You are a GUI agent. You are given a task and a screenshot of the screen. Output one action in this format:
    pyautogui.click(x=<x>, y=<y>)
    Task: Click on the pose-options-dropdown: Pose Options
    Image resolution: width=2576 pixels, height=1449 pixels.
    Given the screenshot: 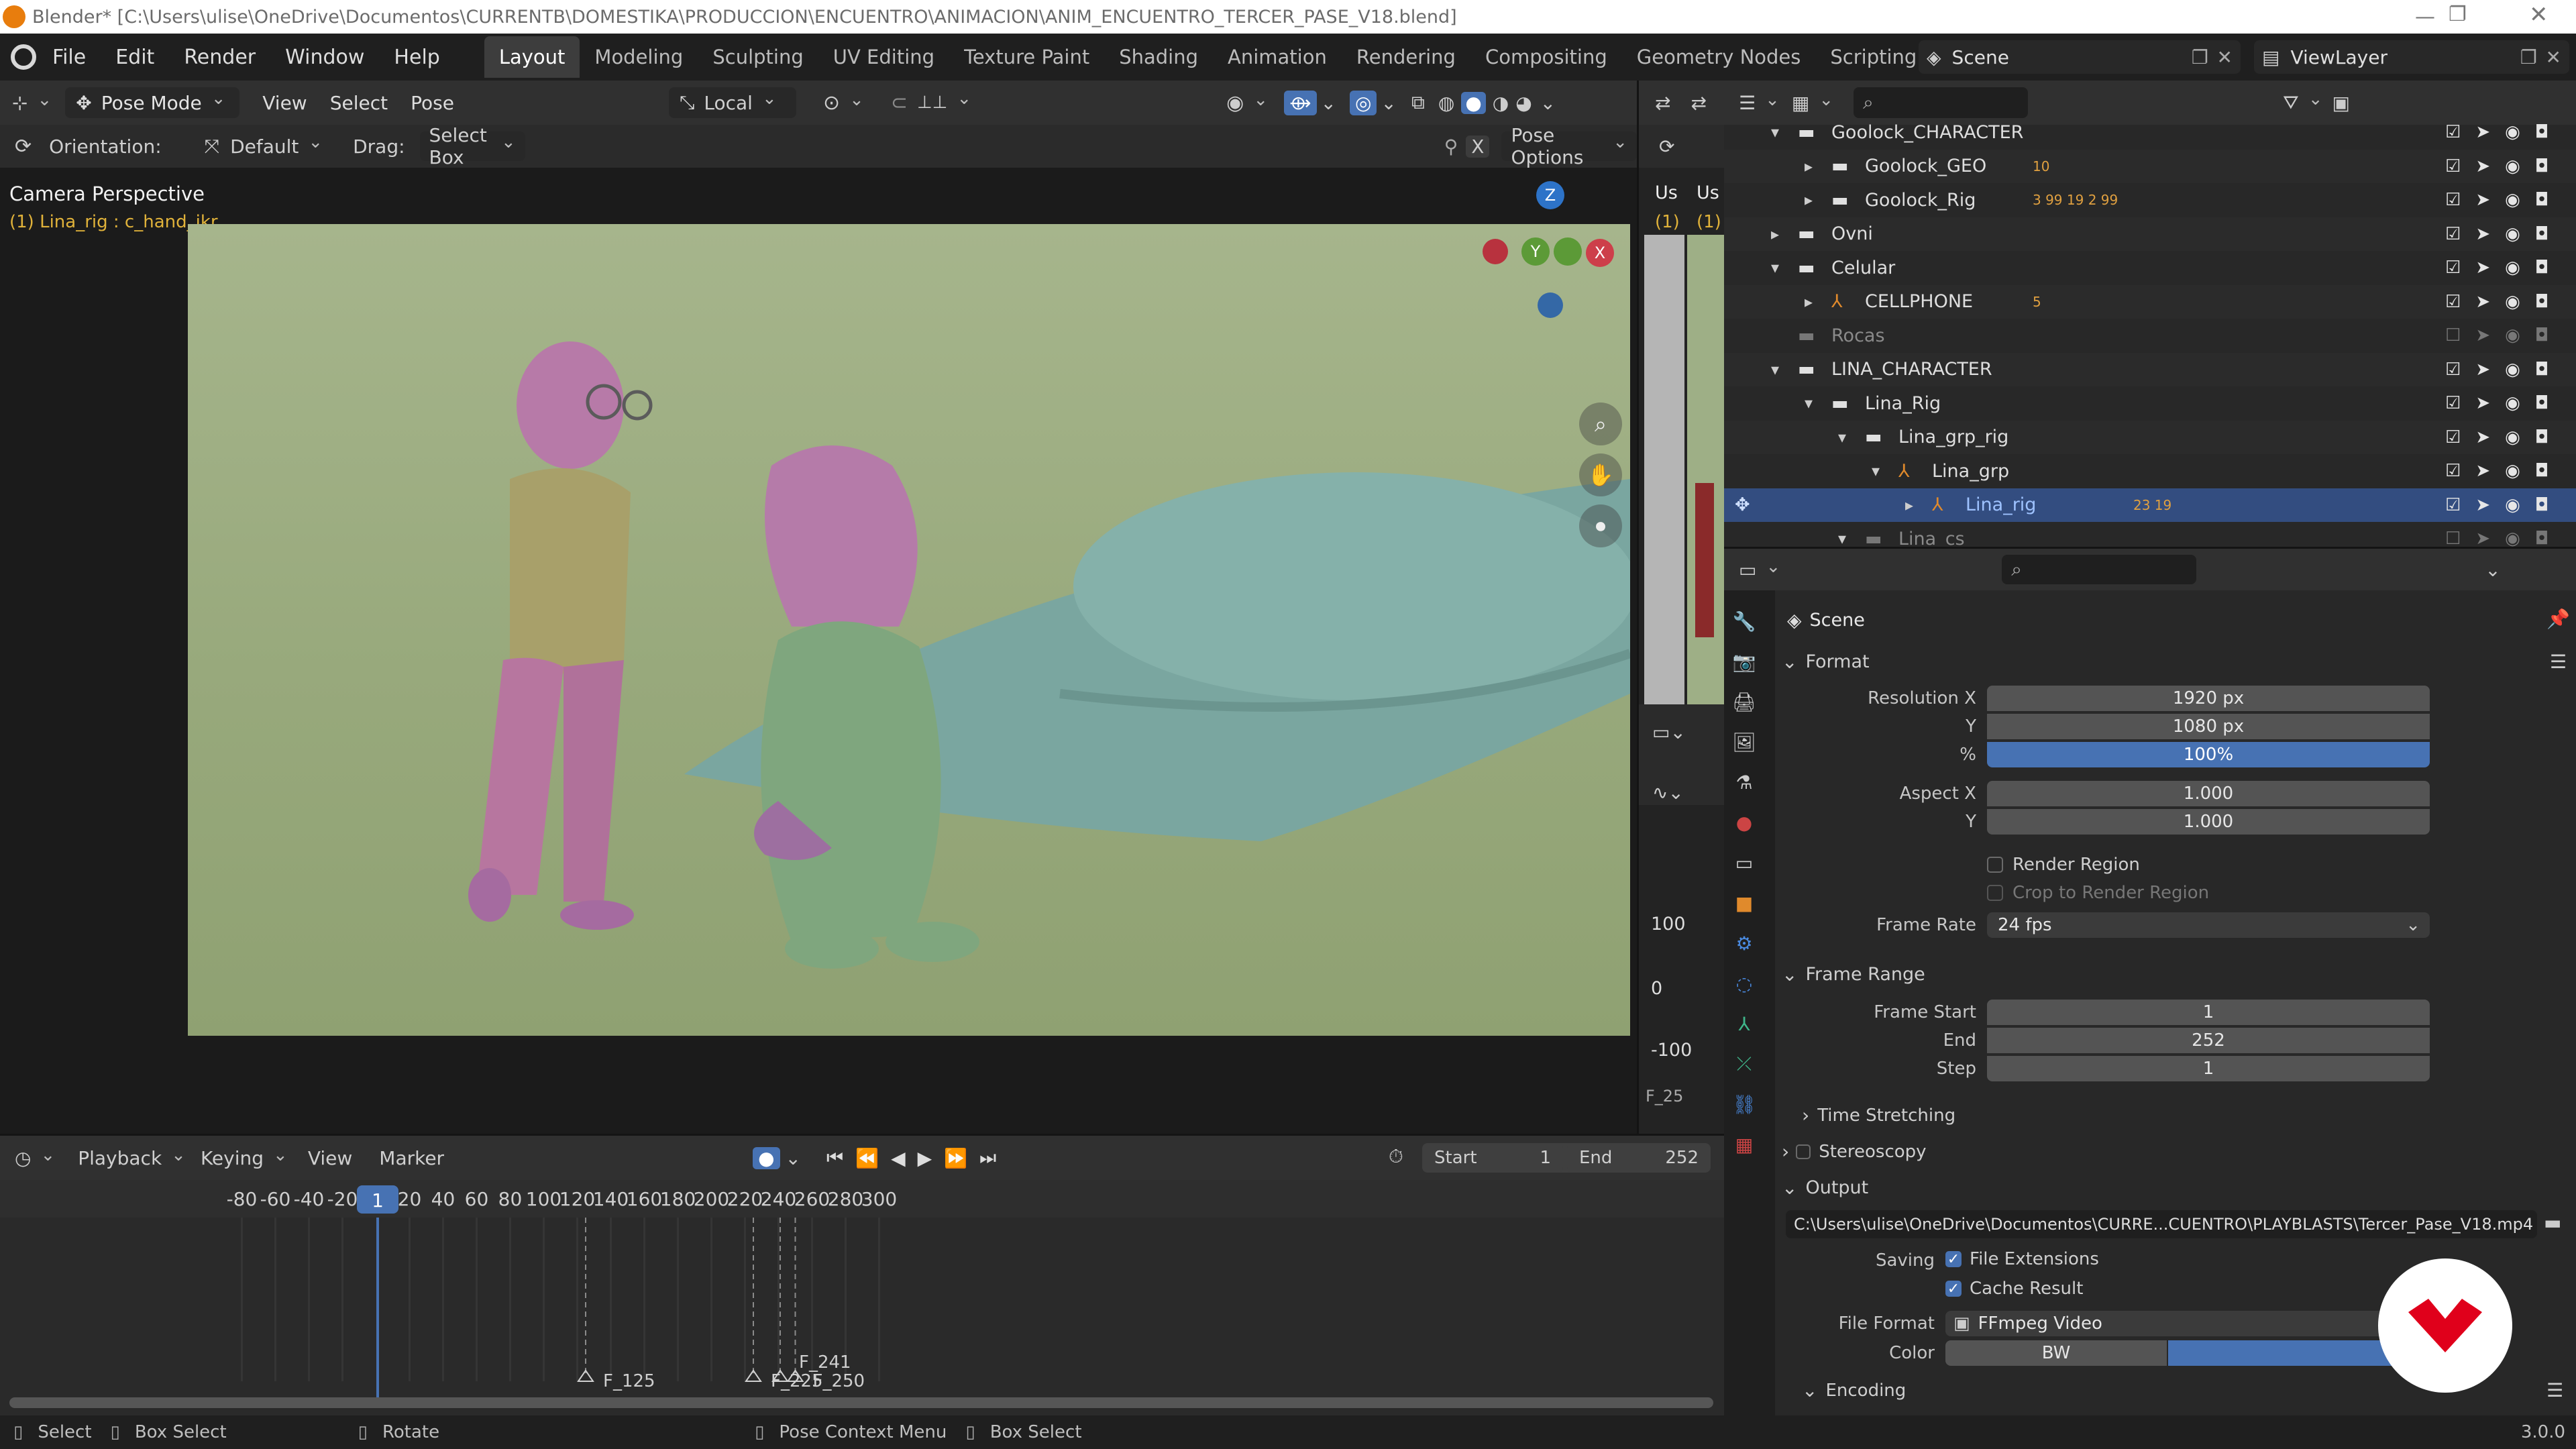 What is the action you would take?
    pyautogui.click(x=1569, y=146)
    